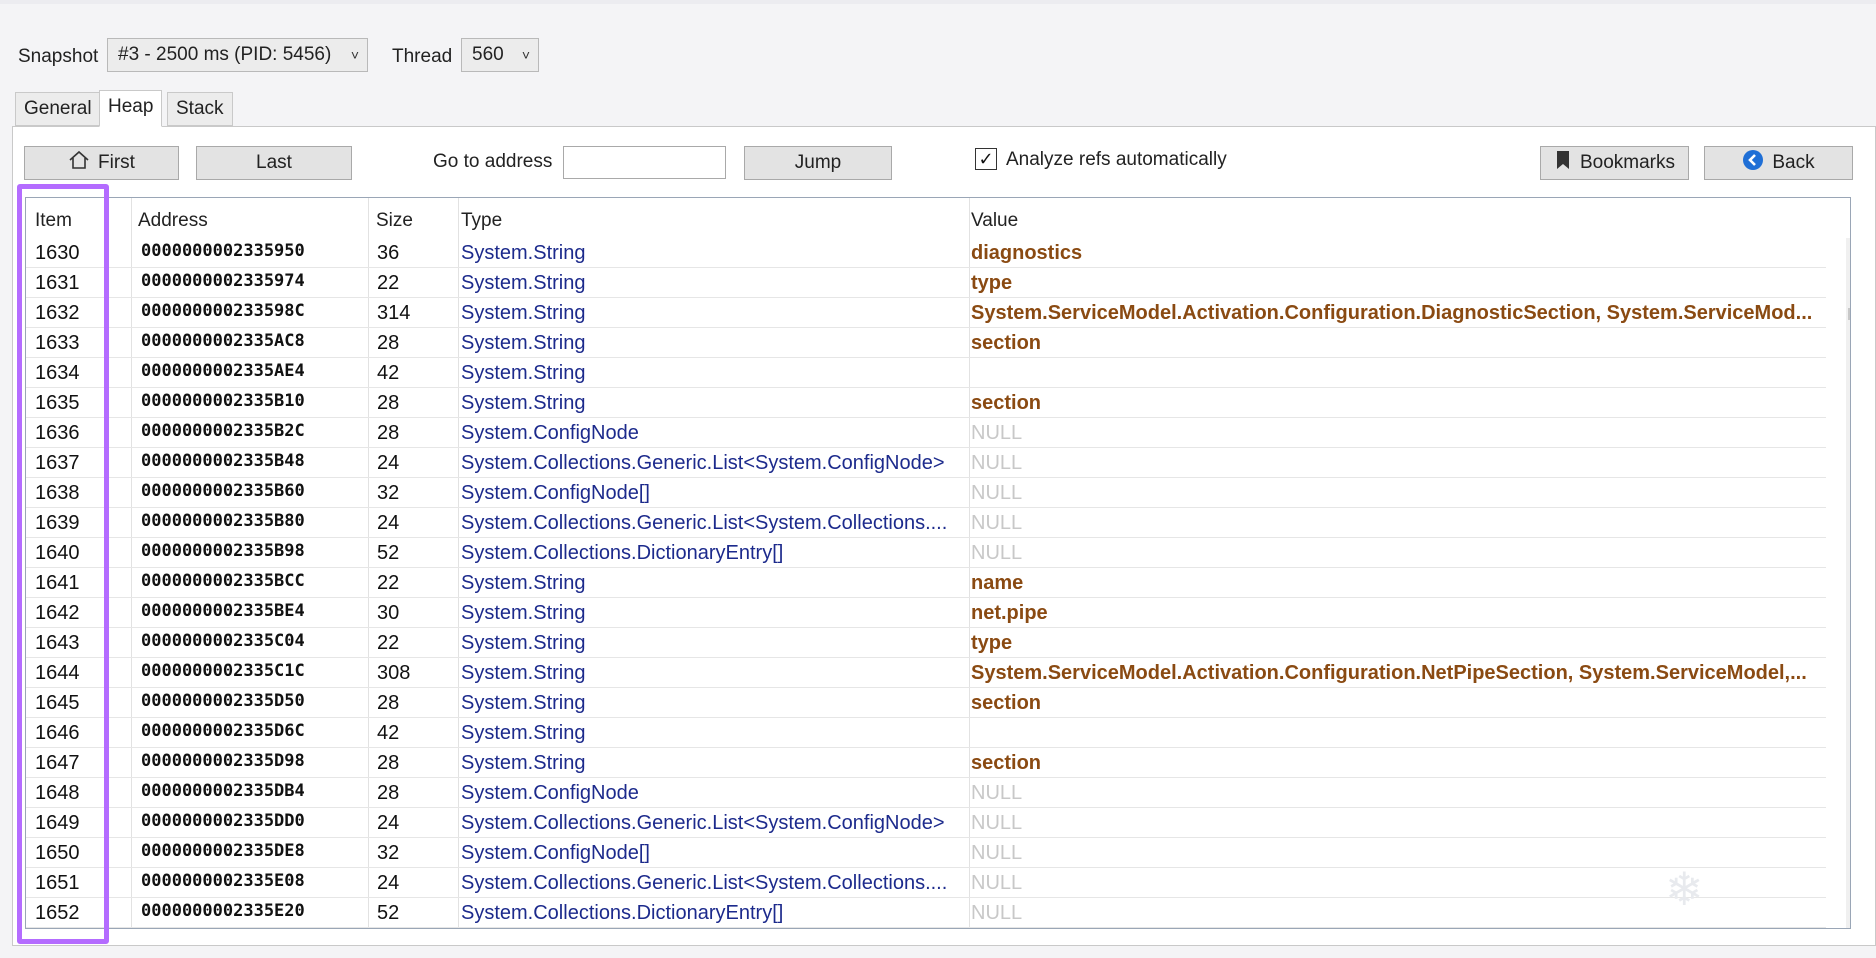  I want to click on table-row: 1631 0000000002335974 22 System.String type, so click(926, 283).